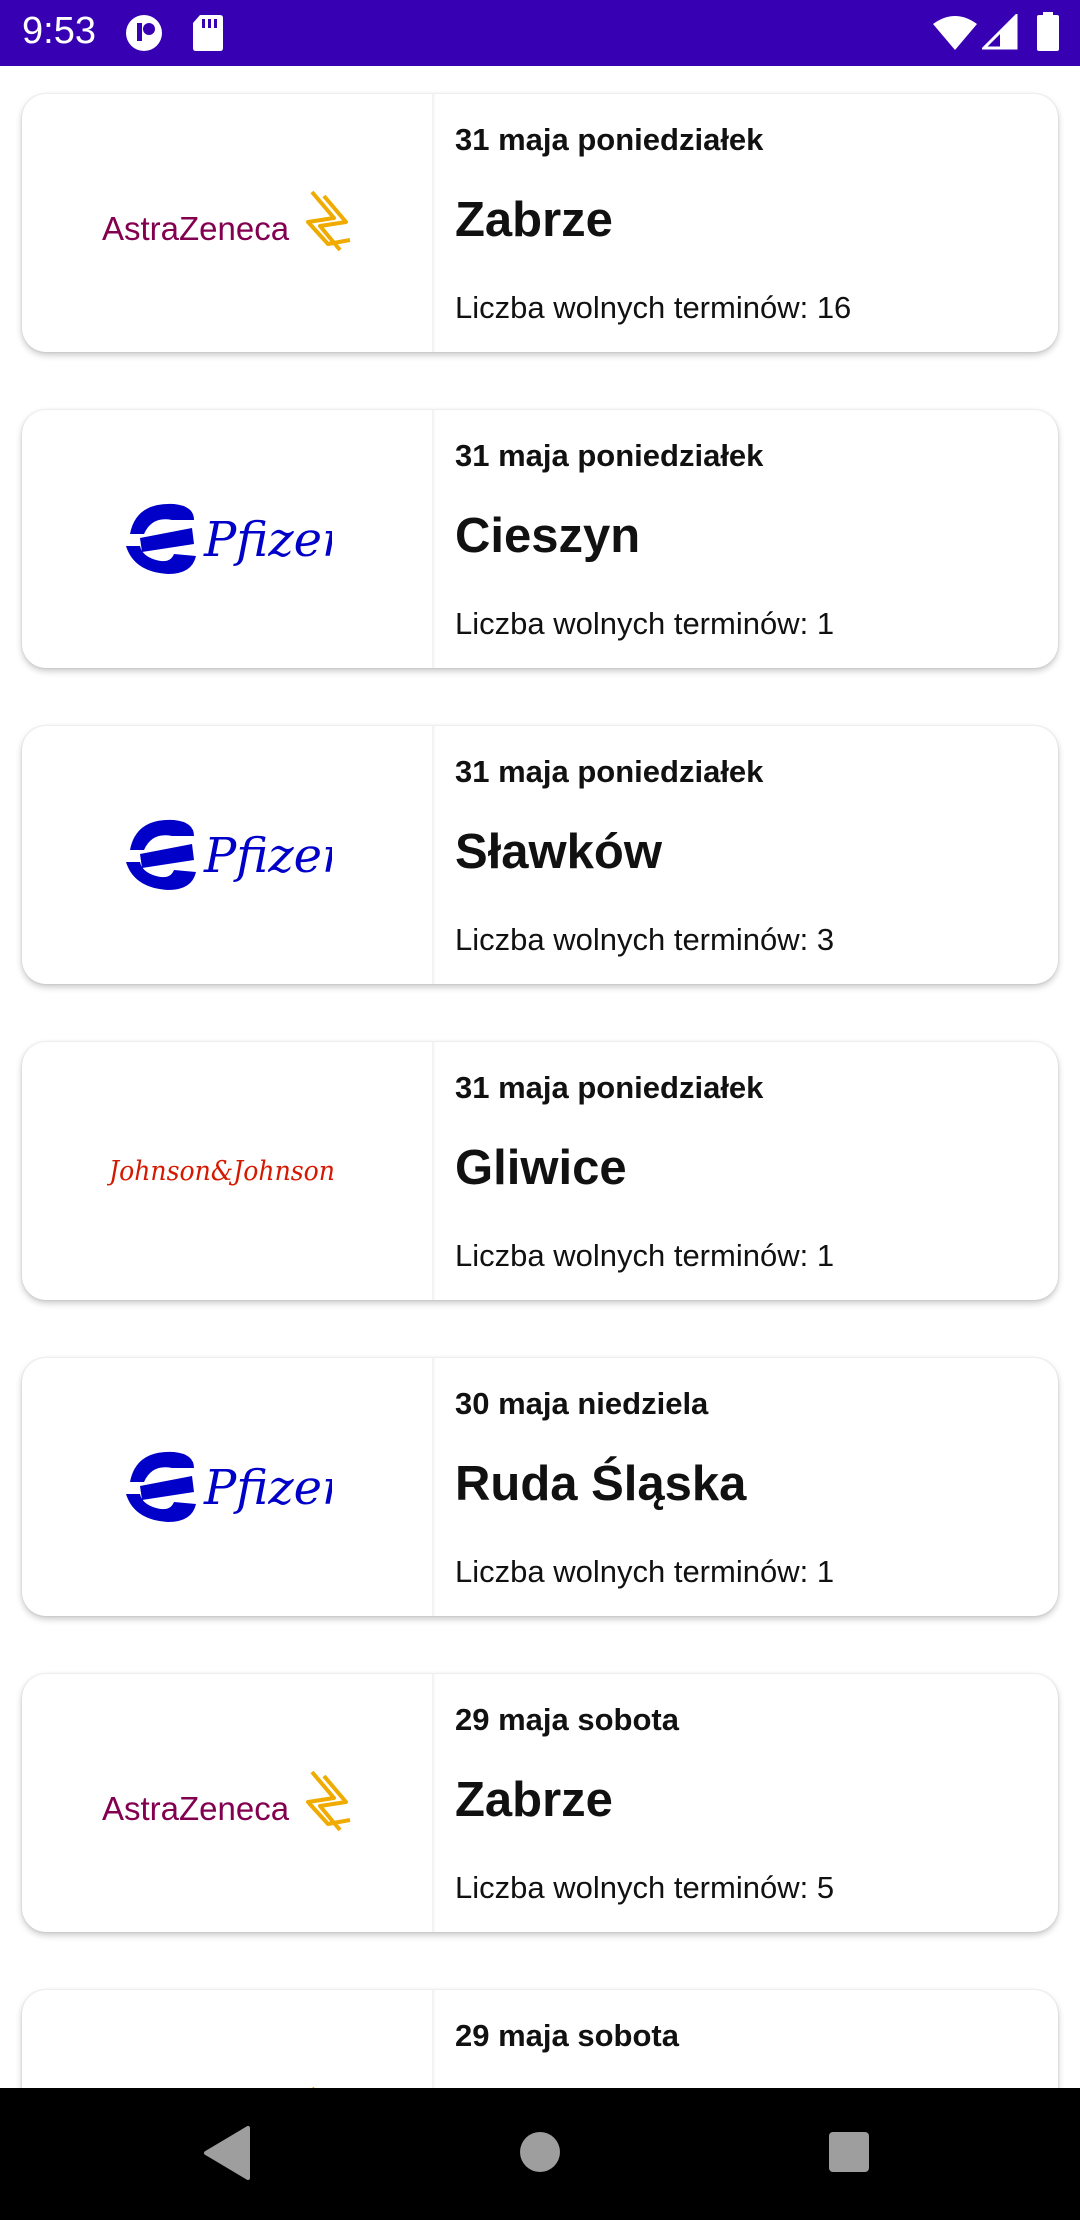 Image resolution: width=1080 pixels, height=2220 pixels. What do you see at coordinates (645, 939) in the screenshot?
I see `slot-count: Liczba wolnych terminów: 3` at bounding box center [645, 939].